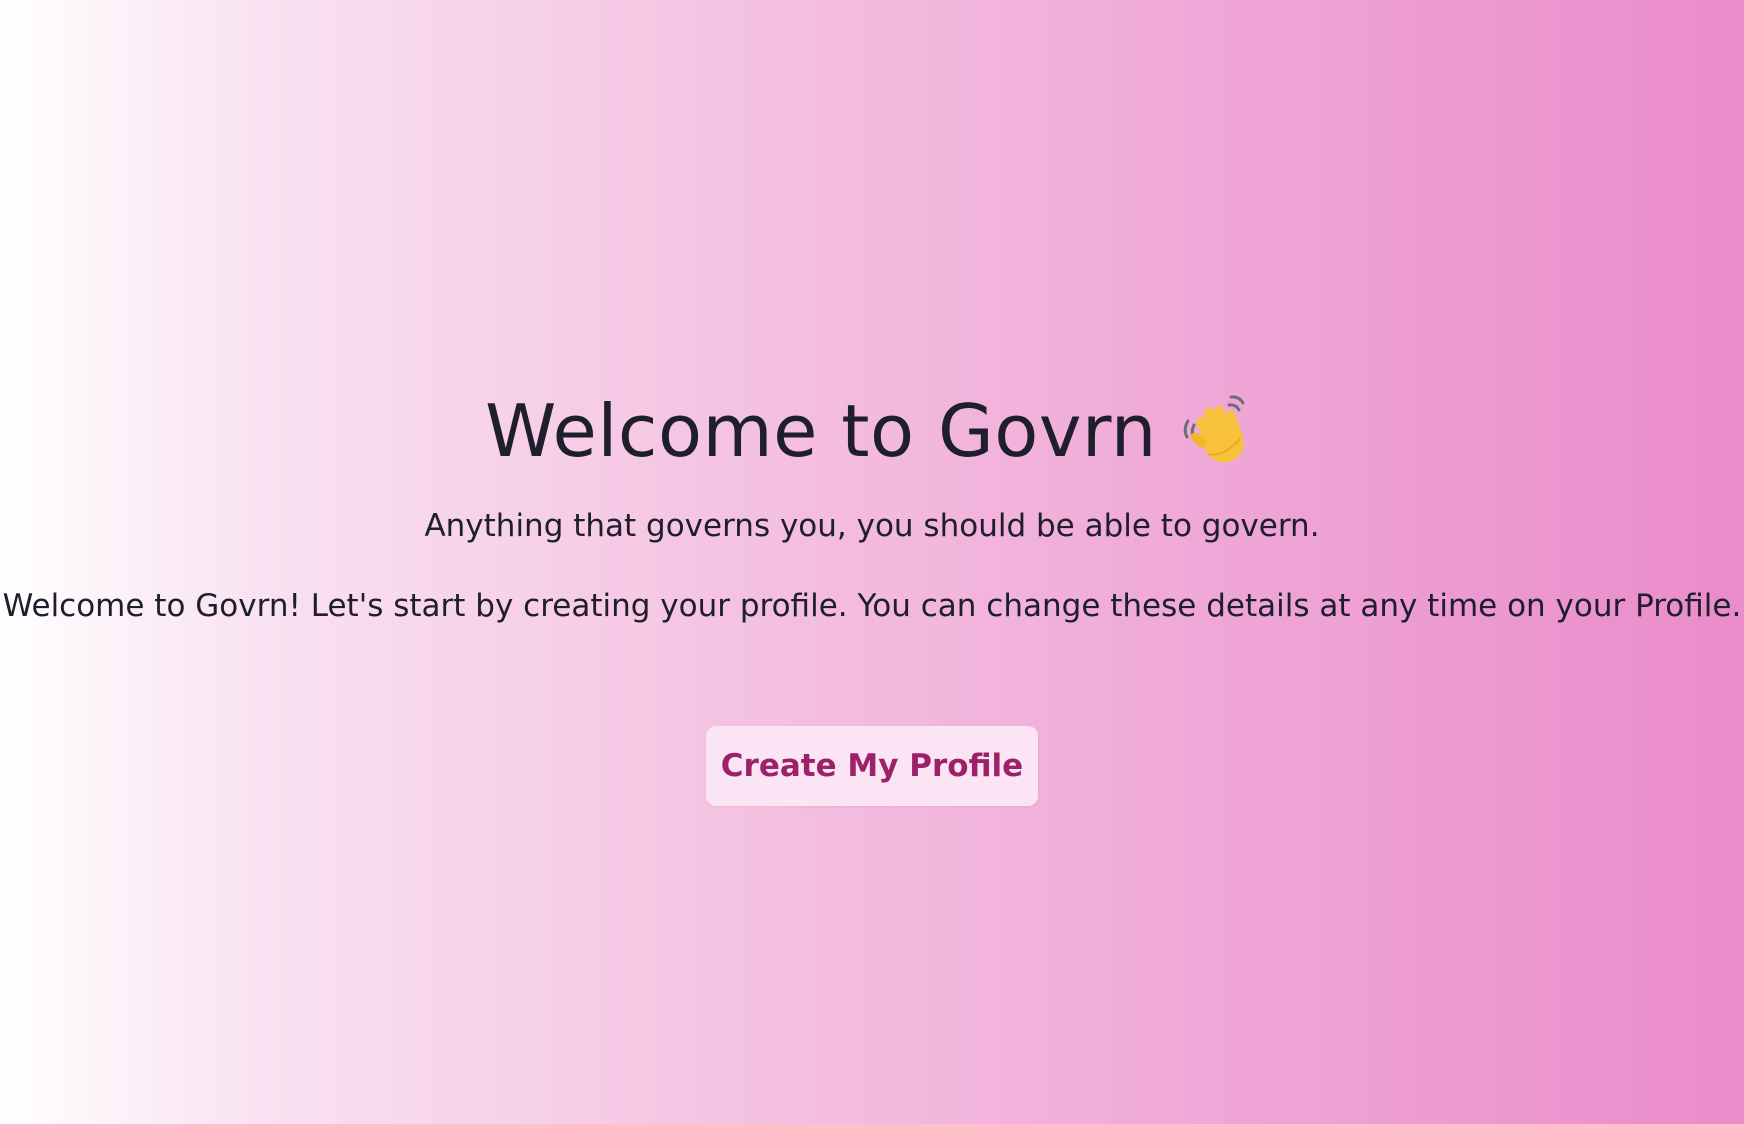 Image resolution: width=1744 pixels, height=1124 pixels. I want to click on title-row: Welcome to Govrn, so click(872, 431).